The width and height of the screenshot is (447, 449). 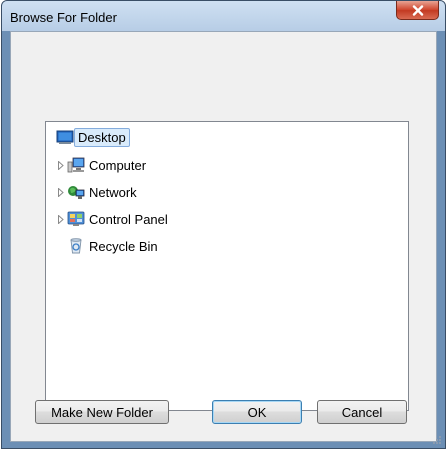 I want to click on recycle-bin-icon, so click(x=76, y=246).